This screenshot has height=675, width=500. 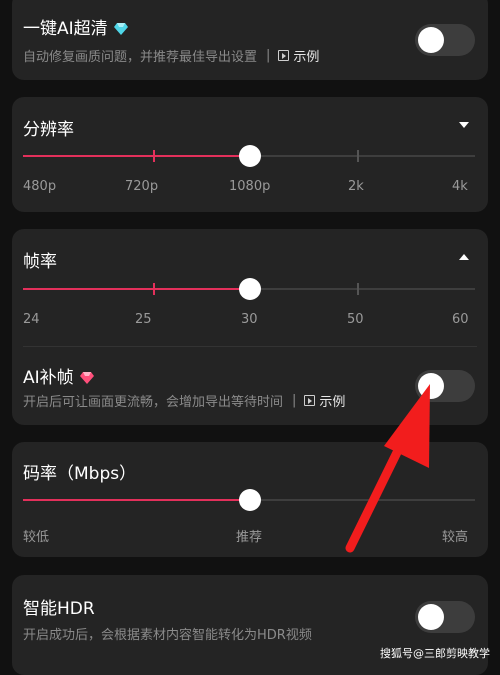 What do you see at coordinates (435, 653) in the screenshot?
I see `watermark: 搜狐号@三郎剪映教学` at bounding box center [435, 653].